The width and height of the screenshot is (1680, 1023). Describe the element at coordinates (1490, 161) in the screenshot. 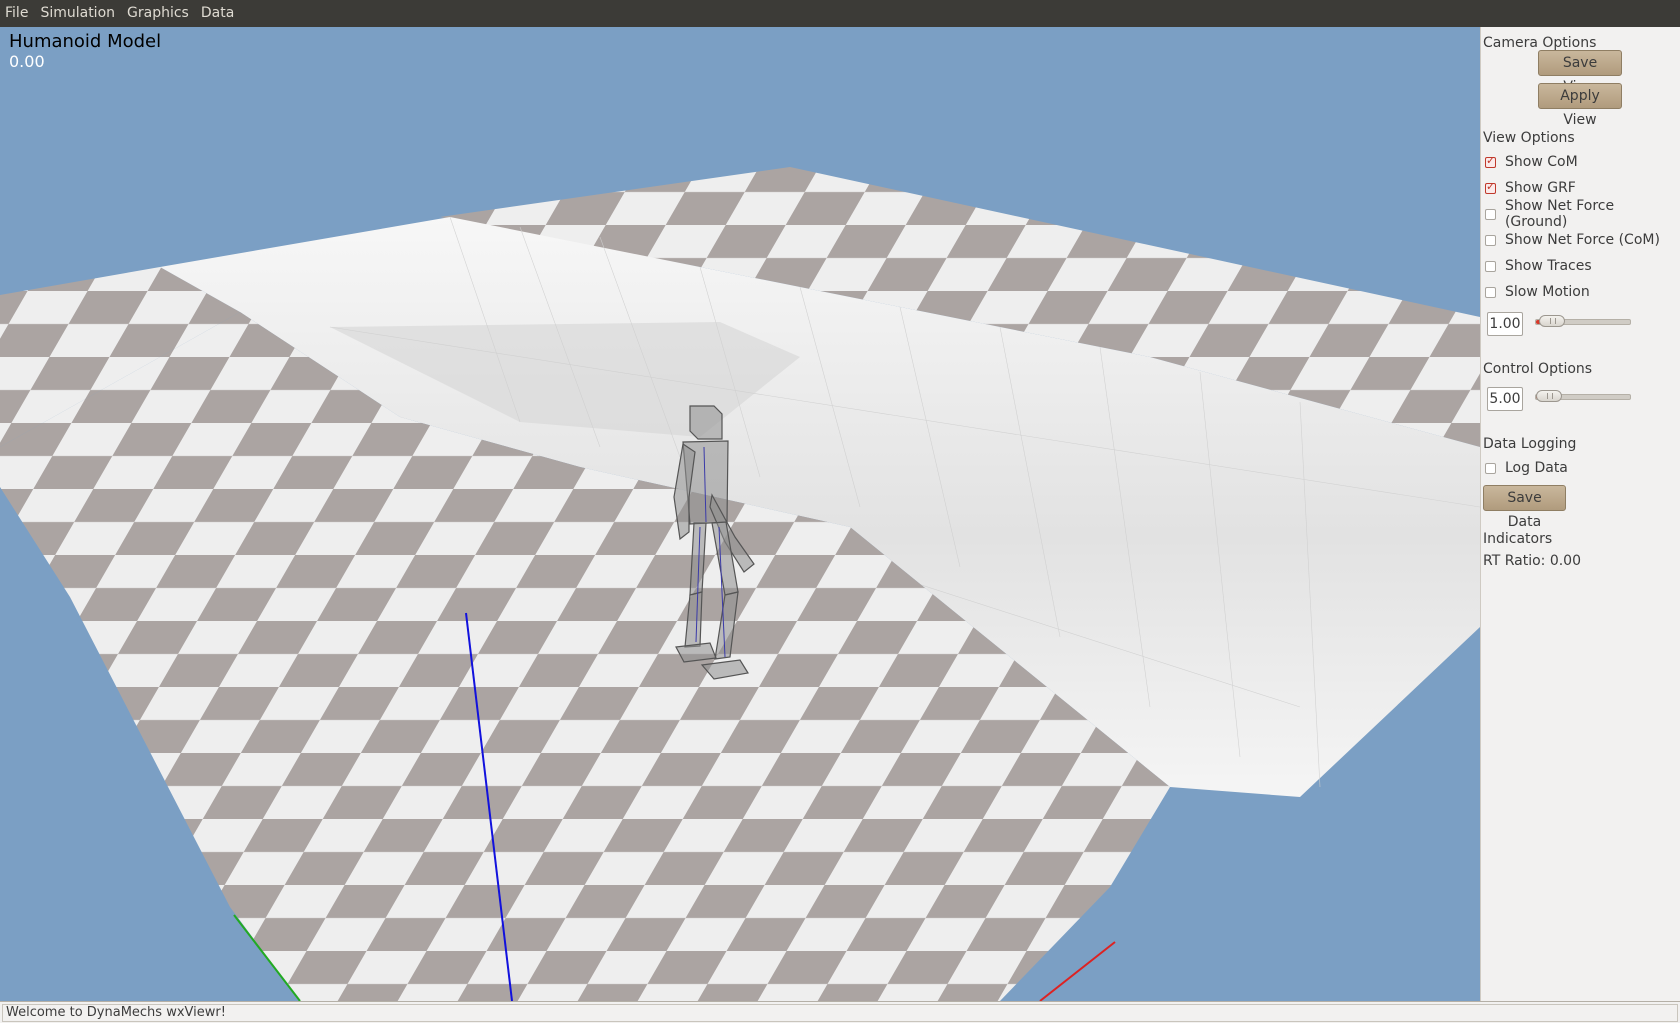

I see `show-com-checkbox` at that location.